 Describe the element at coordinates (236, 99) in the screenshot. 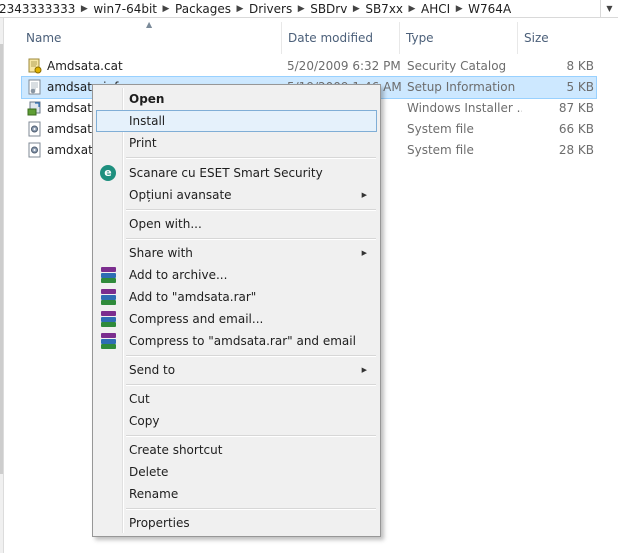

I see `menu-item-open: Open` at that location.